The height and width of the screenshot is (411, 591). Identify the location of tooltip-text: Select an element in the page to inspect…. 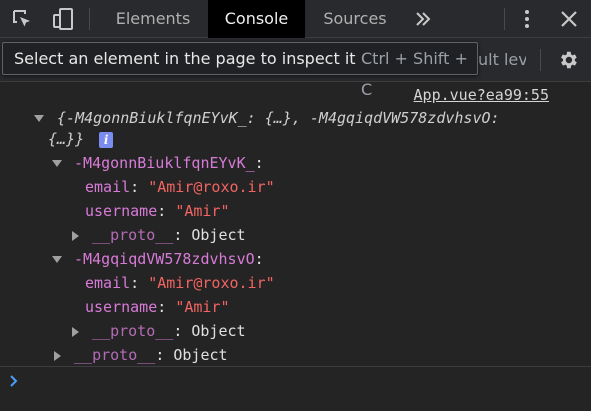
(185, 58).